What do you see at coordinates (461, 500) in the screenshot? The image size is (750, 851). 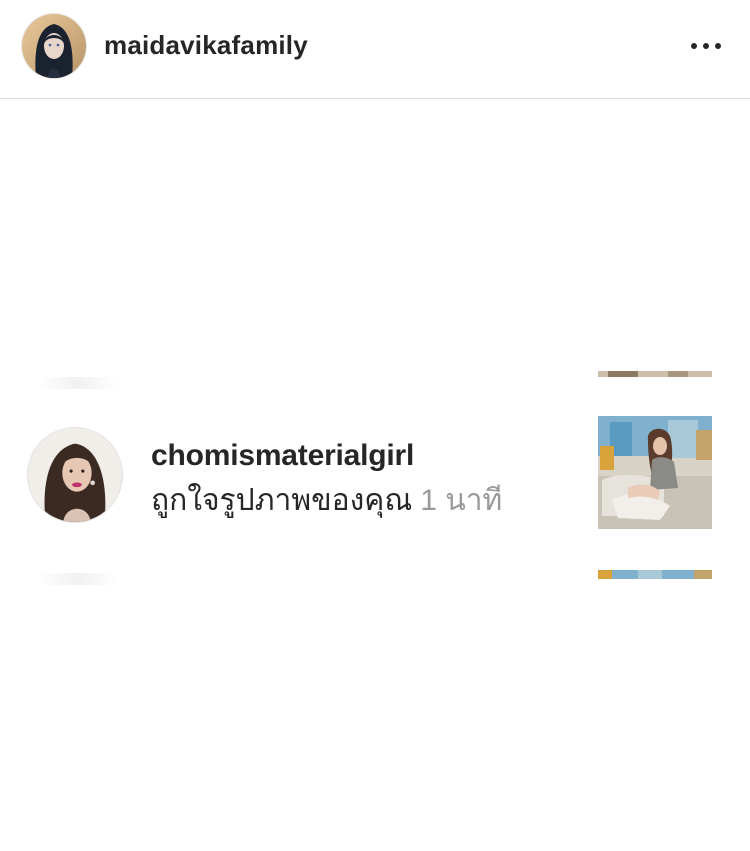 I see `notification-time: 1 นาที` at bounding box center [461, 500].